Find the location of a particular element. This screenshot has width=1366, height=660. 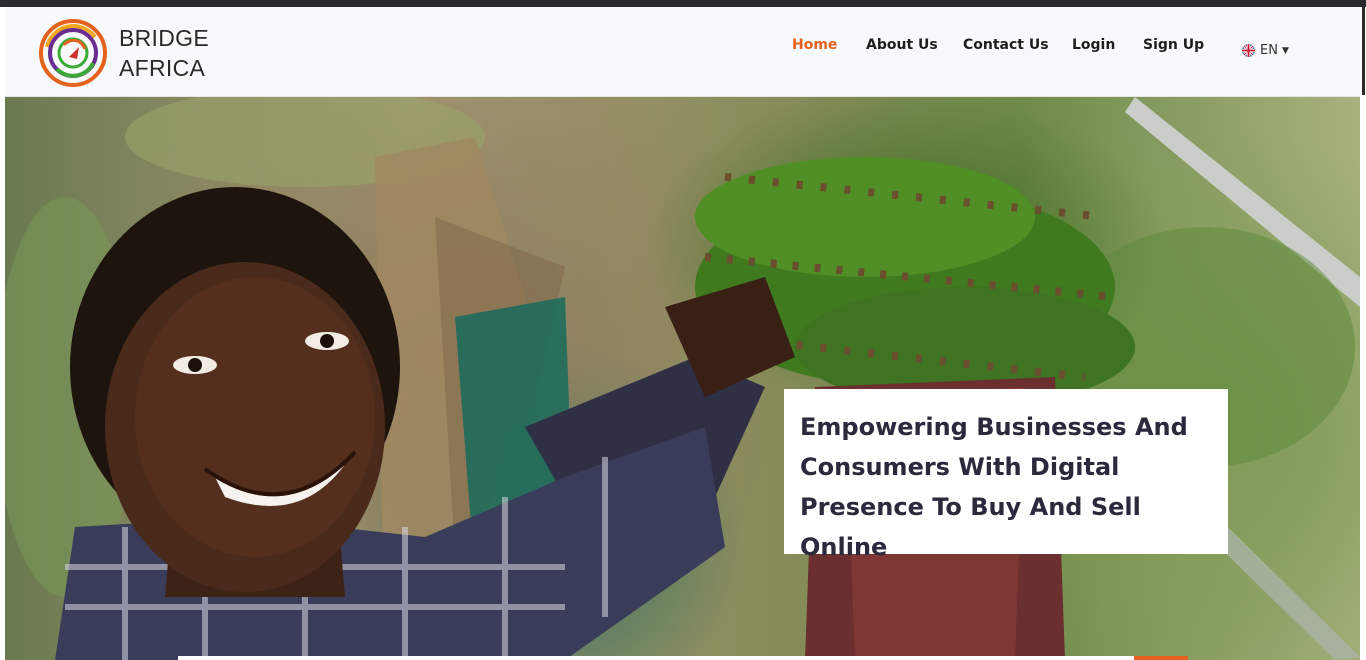

scrollbar-thumb is located at coordinates (1363, 51).